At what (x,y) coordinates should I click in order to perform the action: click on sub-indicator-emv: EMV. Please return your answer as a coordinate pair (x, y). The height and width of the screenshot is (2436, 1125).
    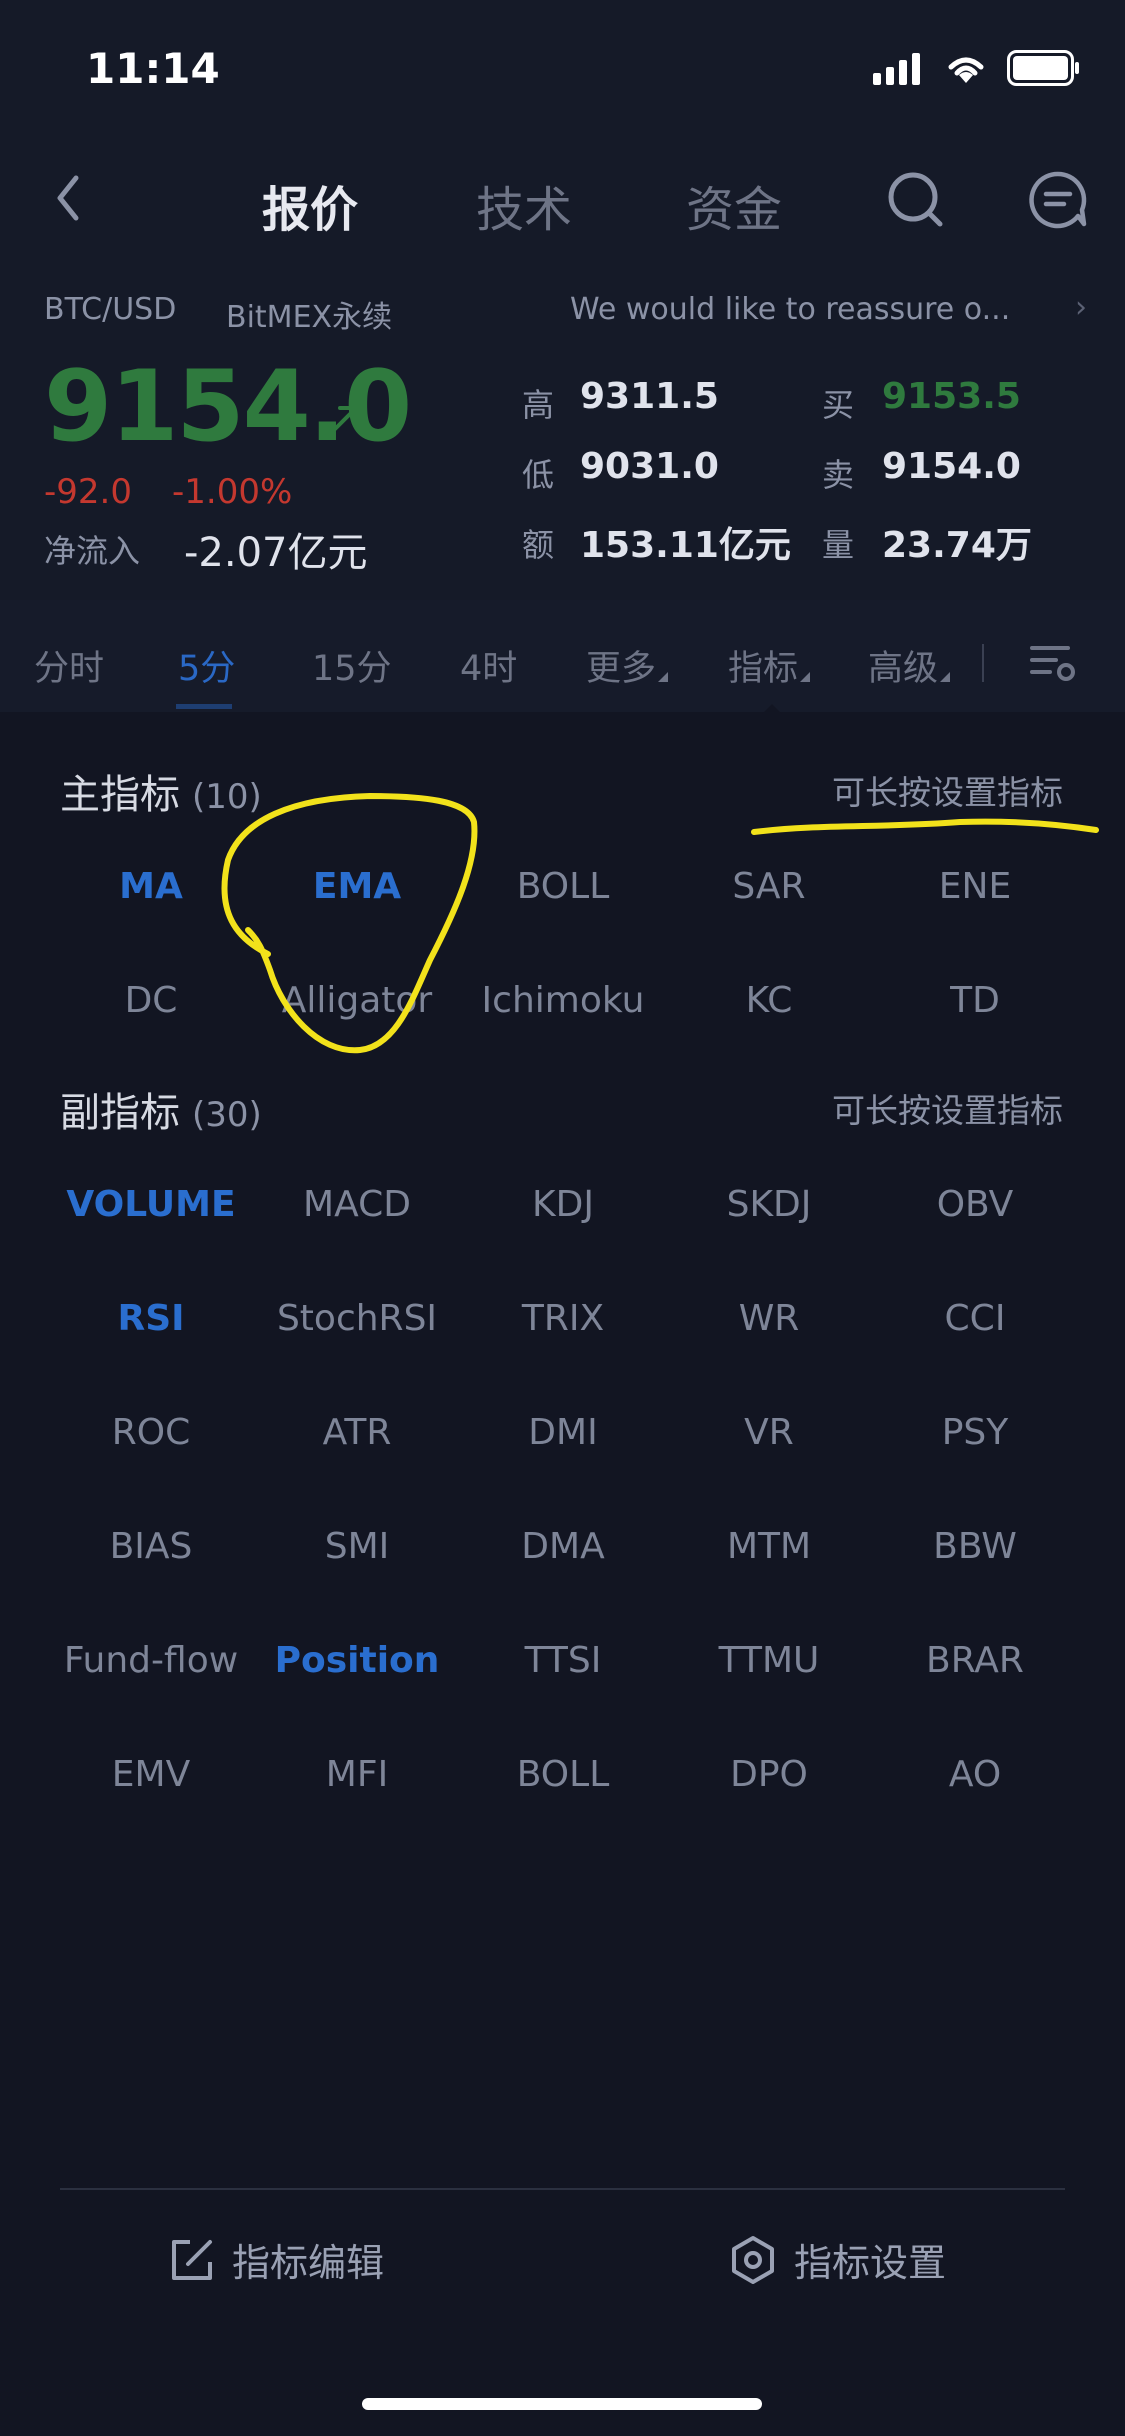
    Looking at the image, I should click on (151, 1774).